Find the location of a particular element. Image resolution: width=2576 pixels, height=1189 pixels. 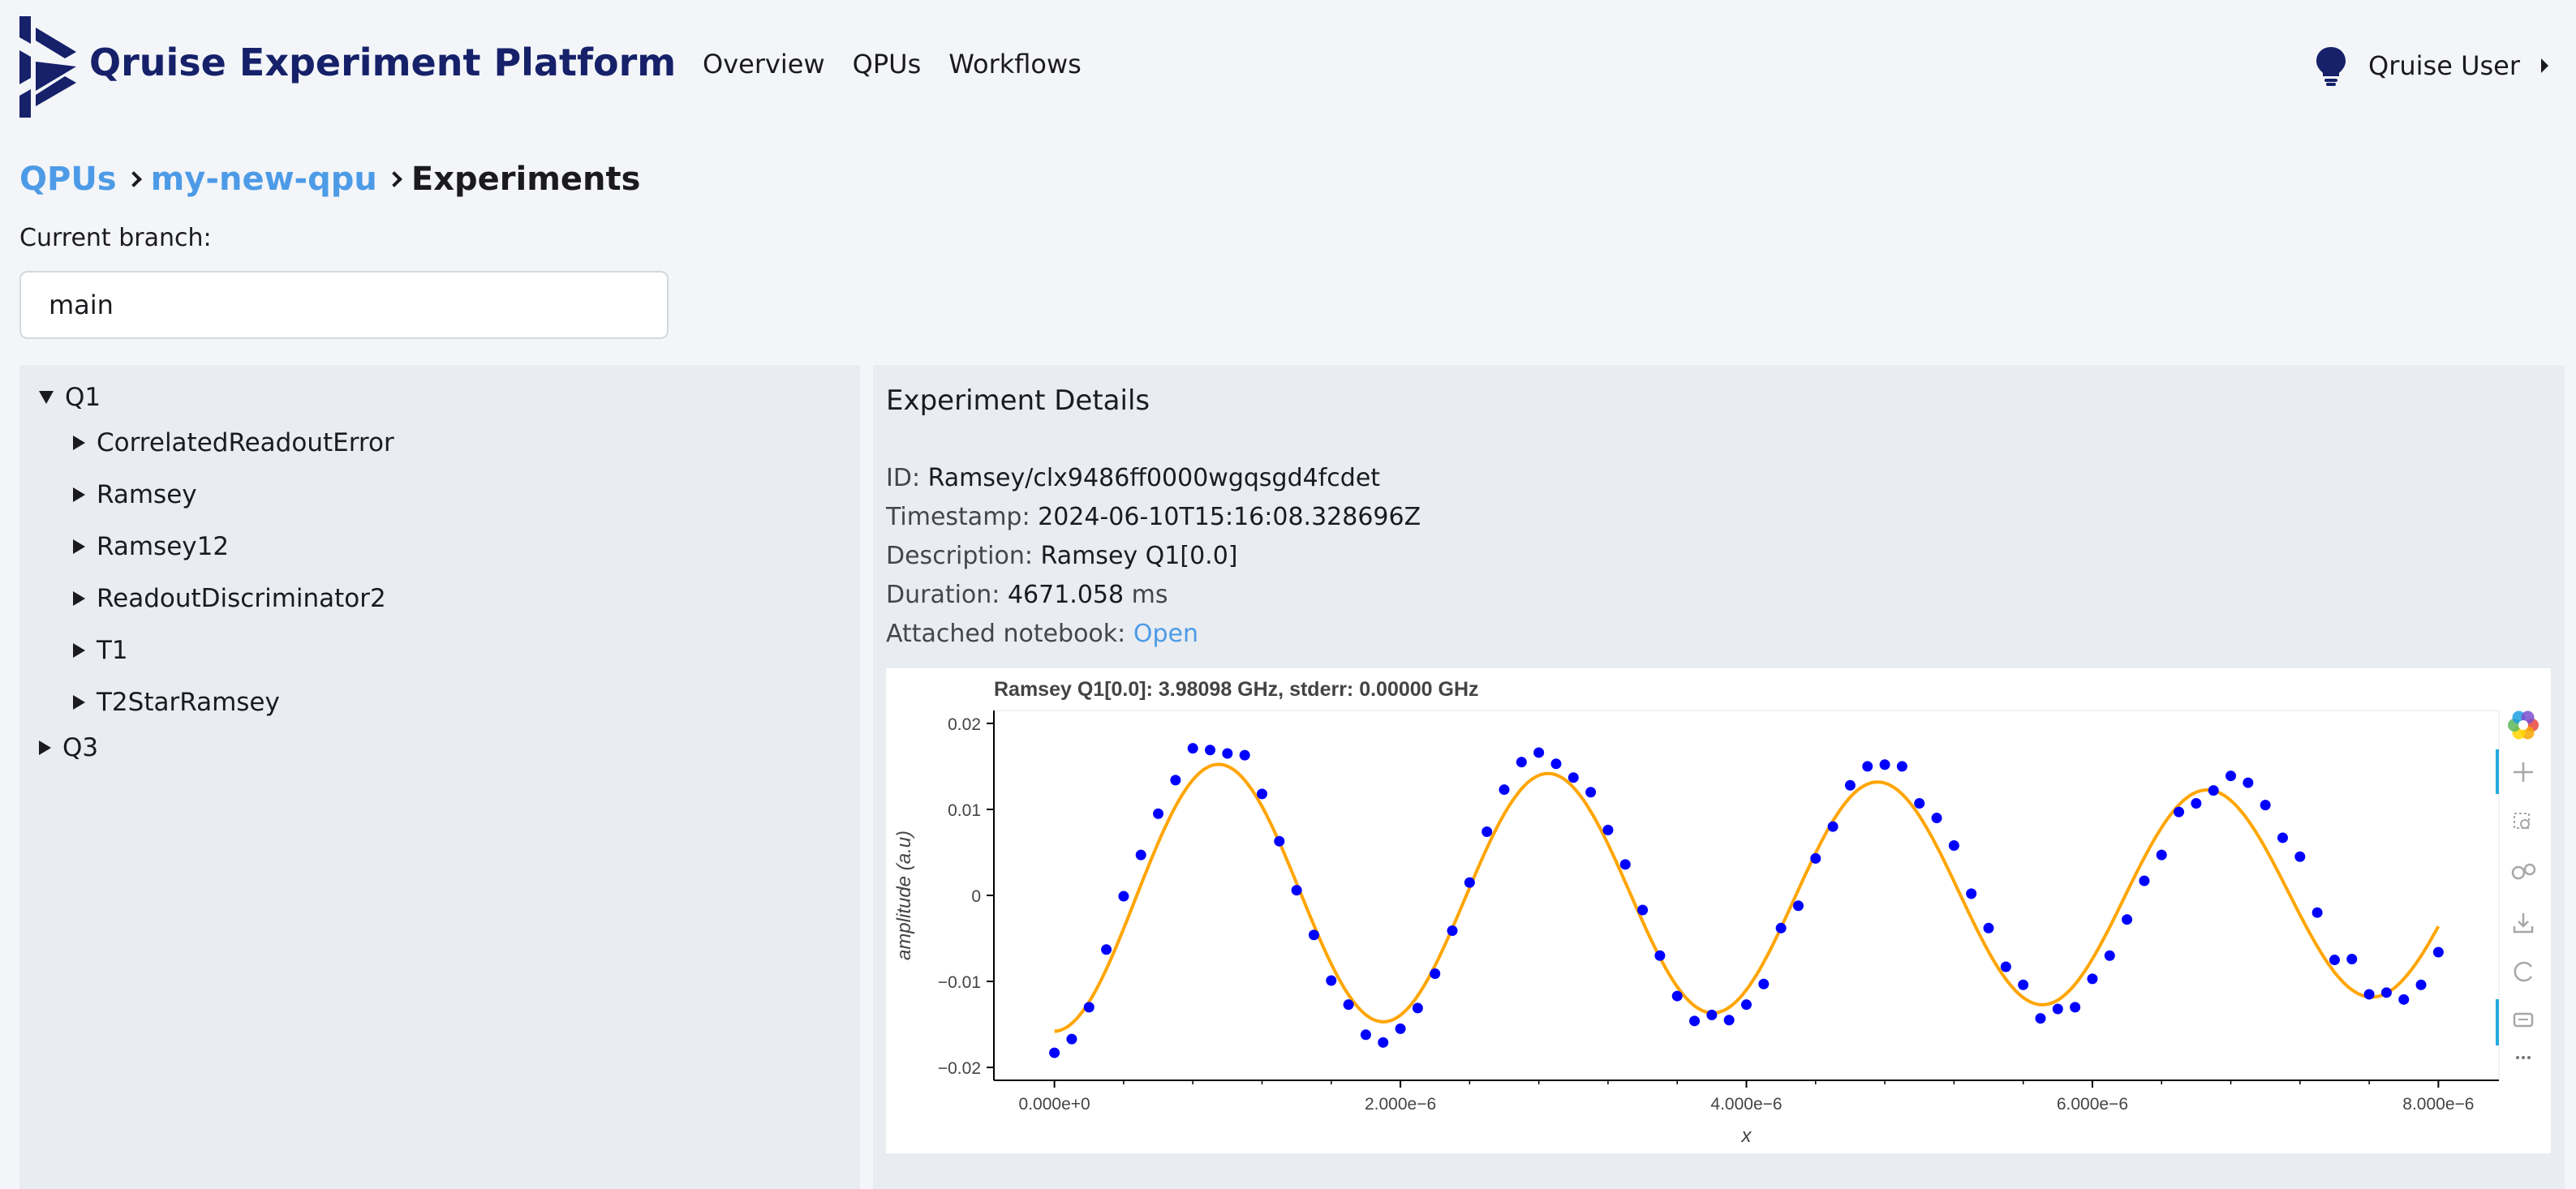

tree-item-label: Ramsey12 is located at coordinates (163, 546).